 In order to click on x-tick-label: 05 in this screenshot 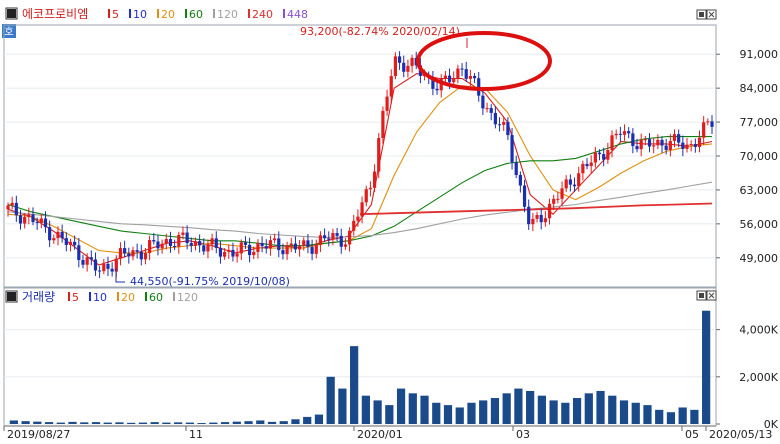, I will do `click(692, 434)`.